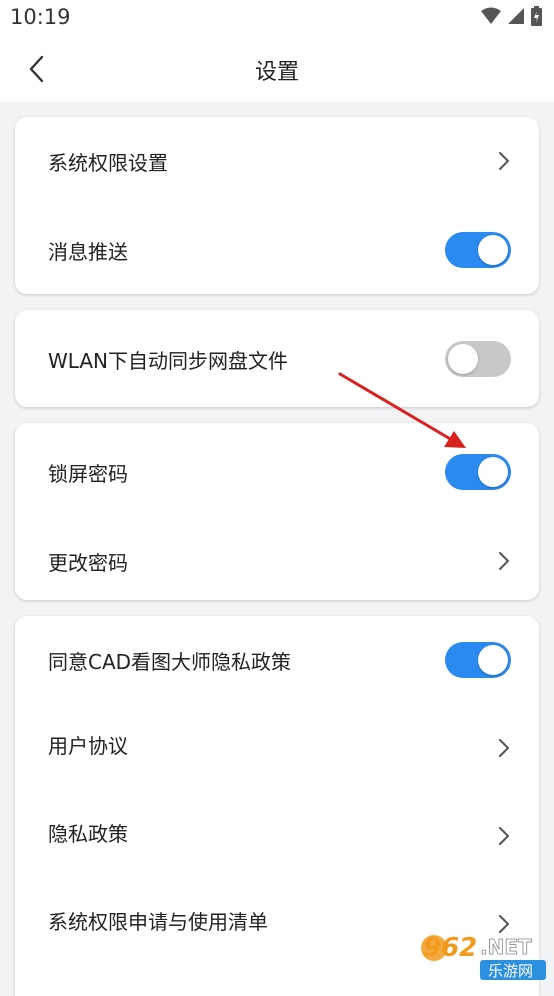 The width and height of the screenshot is (554, 996). I want to click on wifi-icon, so click(491, 15).